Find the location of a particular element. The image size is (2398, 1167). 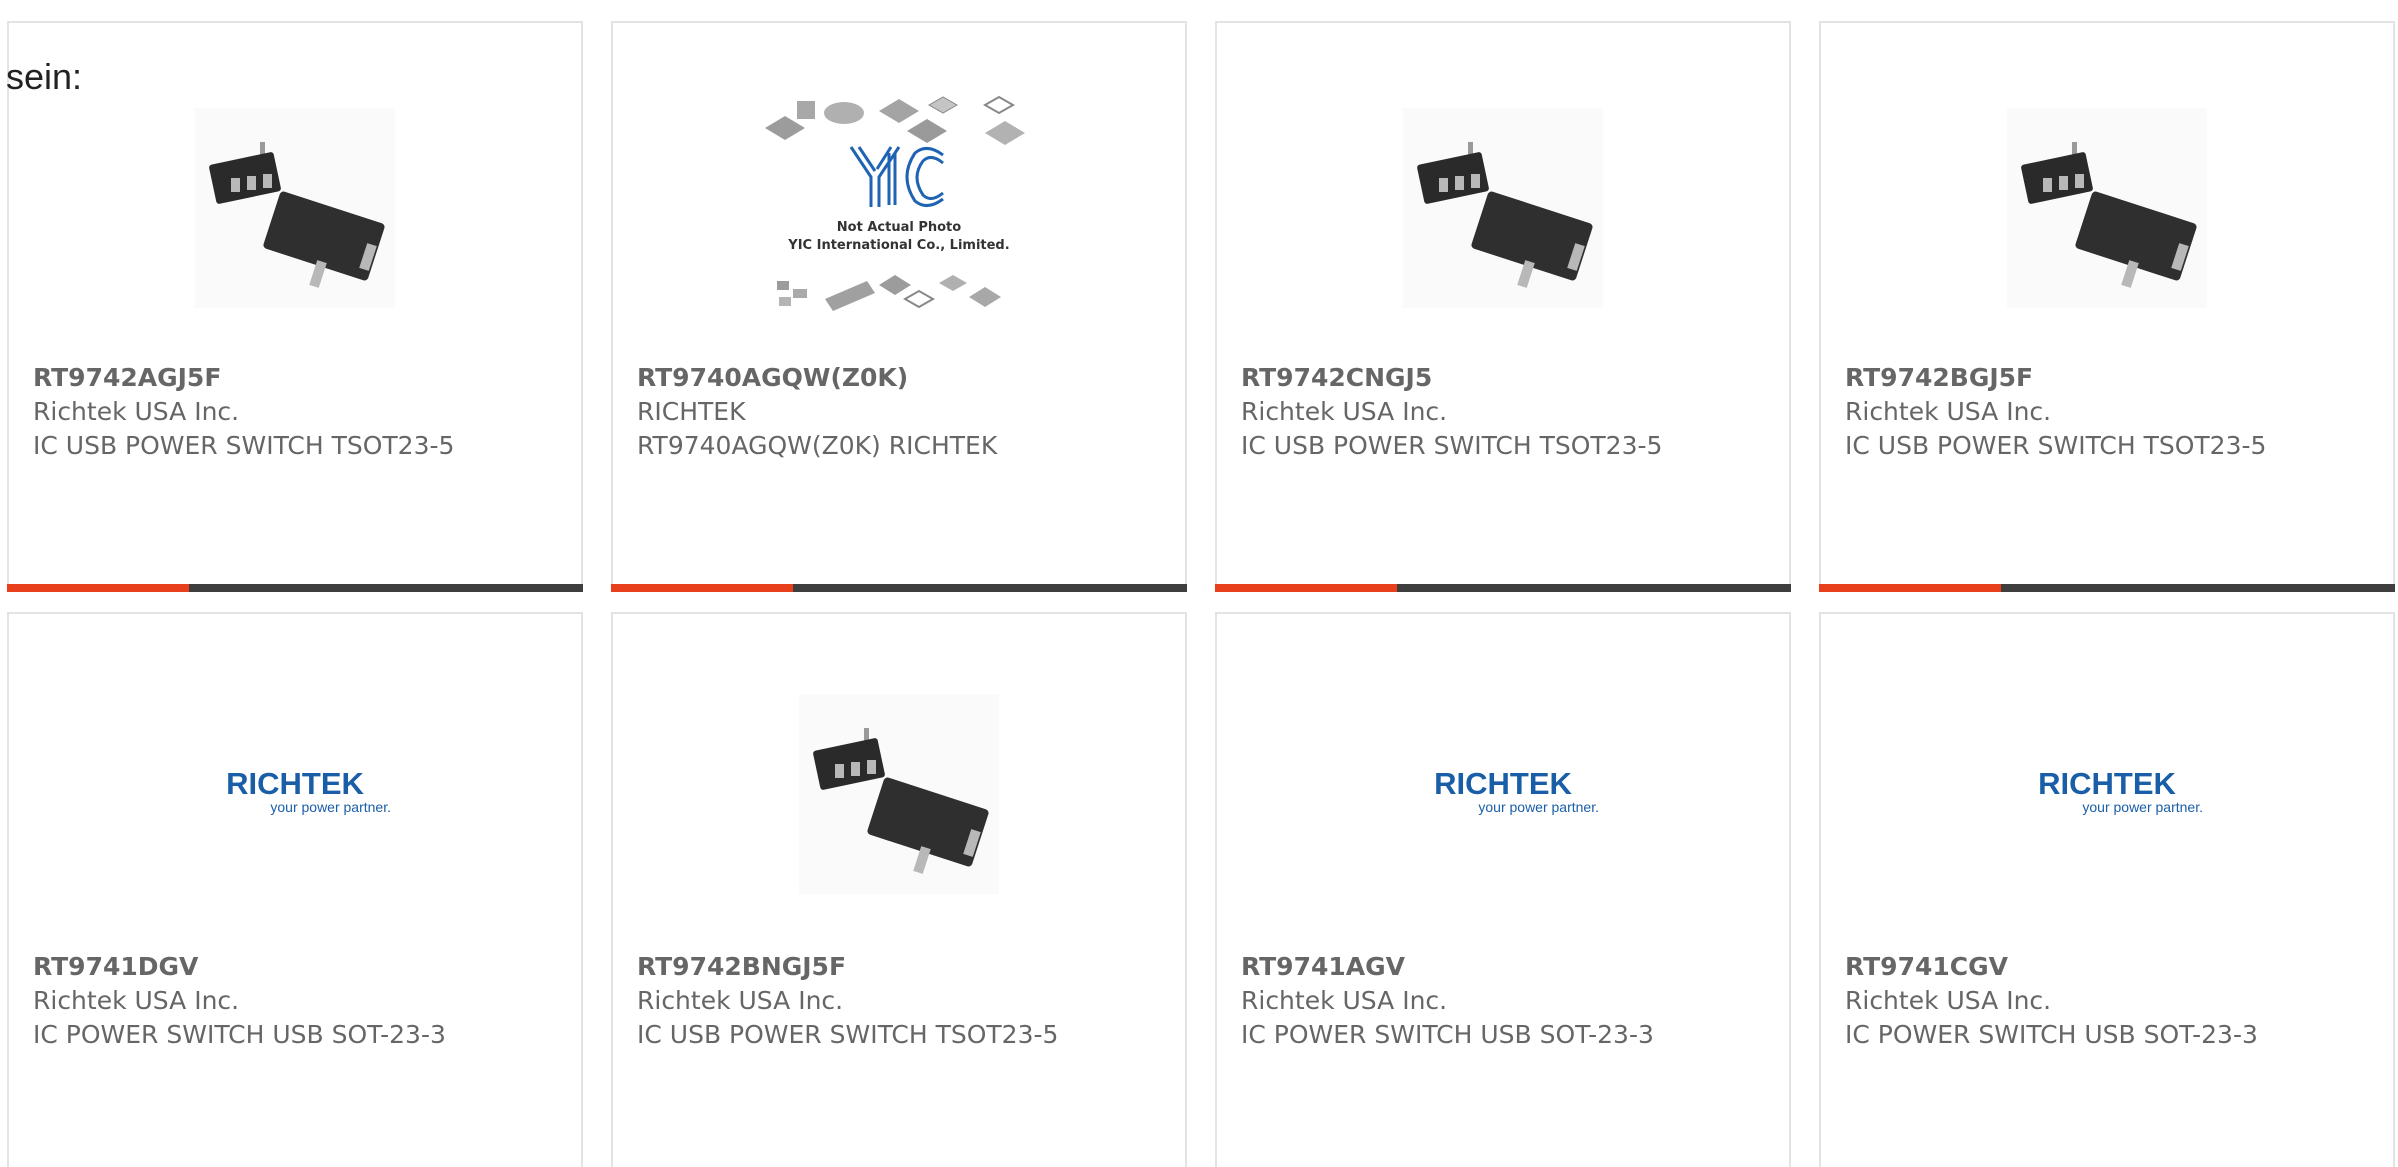

part-number: RT9741AGV is located at coordinates (1461, 967).